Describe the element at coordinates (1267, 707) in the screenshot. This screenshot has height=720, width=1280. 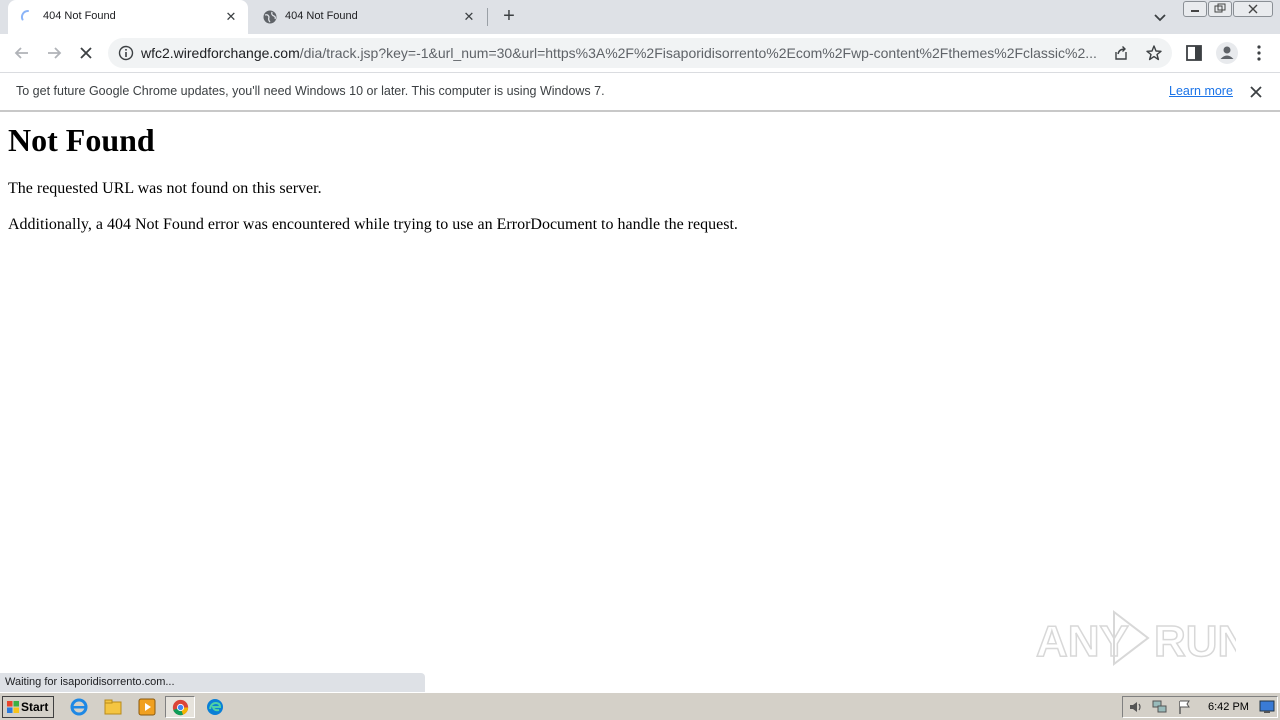
I see `show-desktop-icon` at that location.